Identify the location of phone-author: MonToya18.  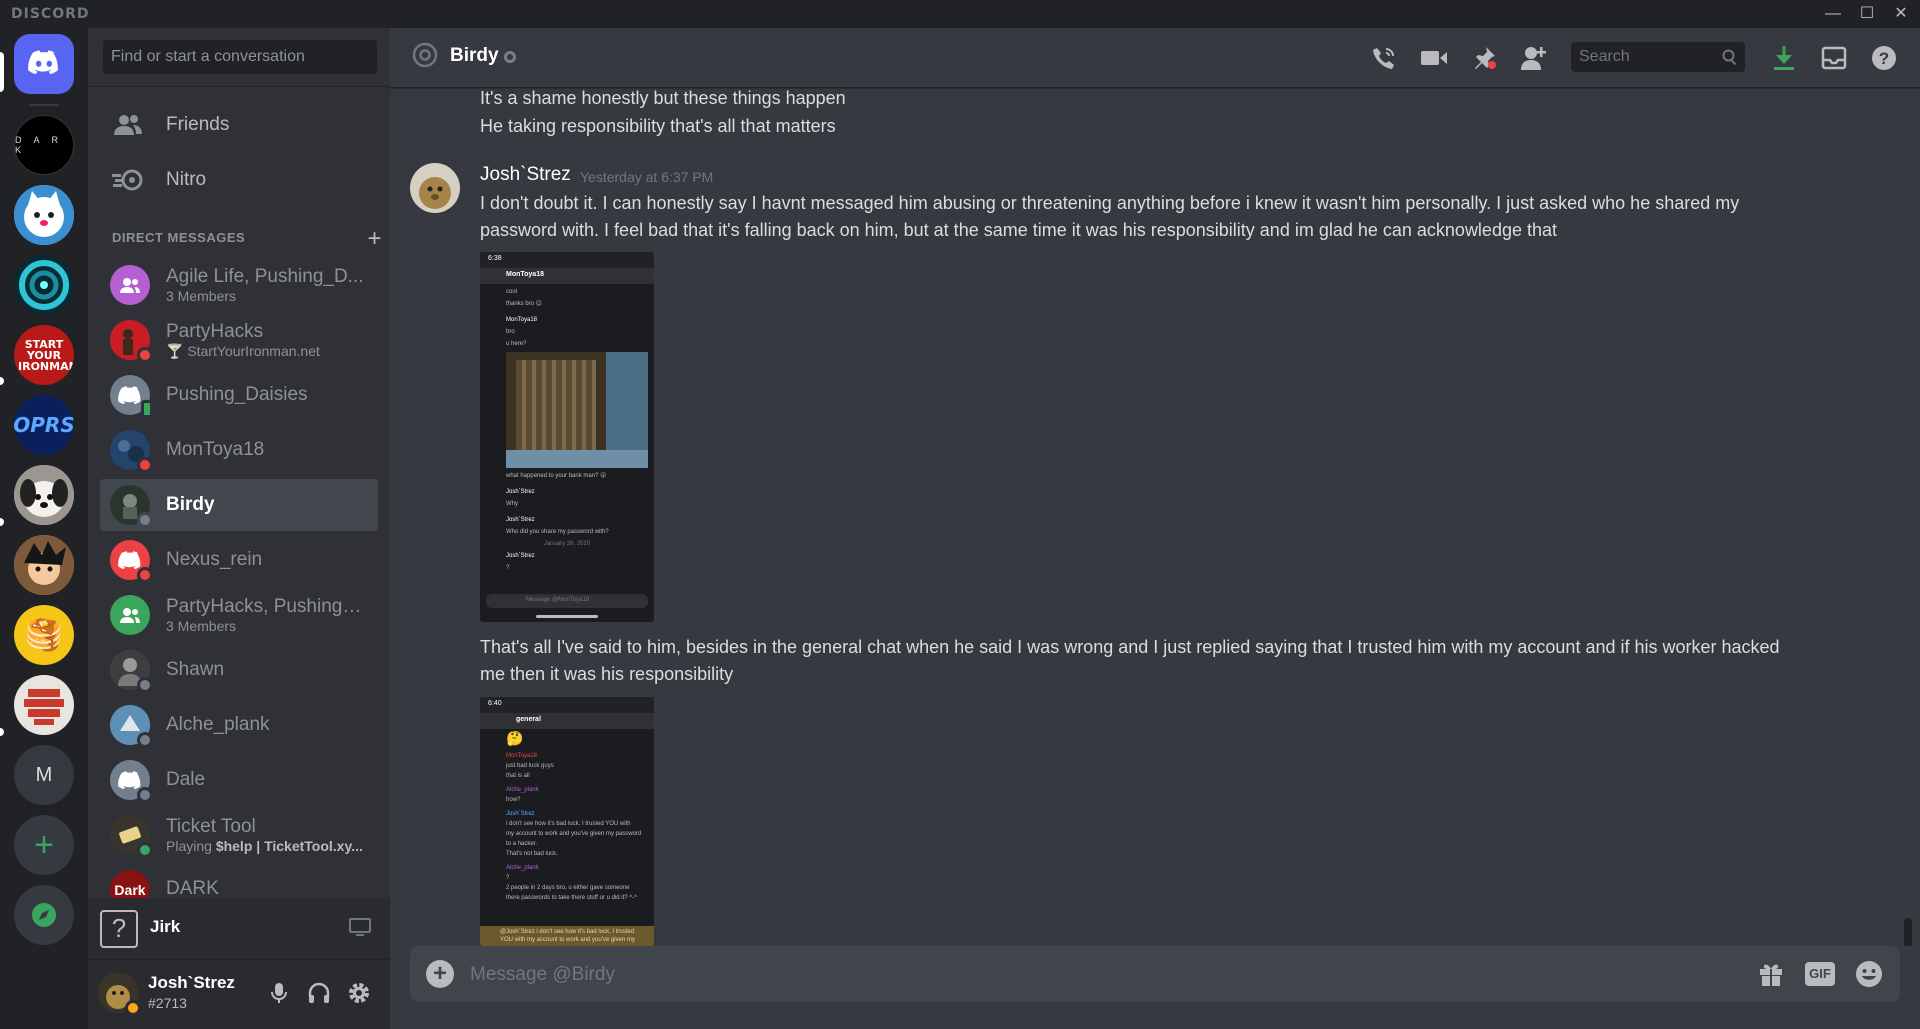
(522, 320).